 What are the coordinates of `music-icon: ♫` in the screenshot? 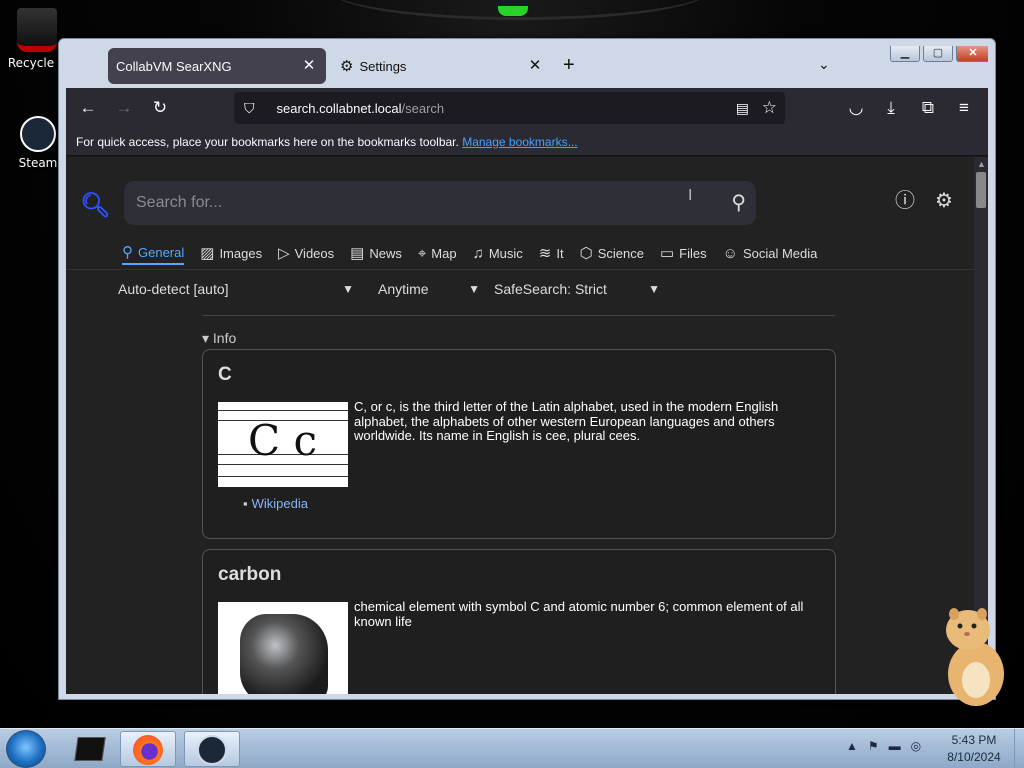 It's located at (478, 253).